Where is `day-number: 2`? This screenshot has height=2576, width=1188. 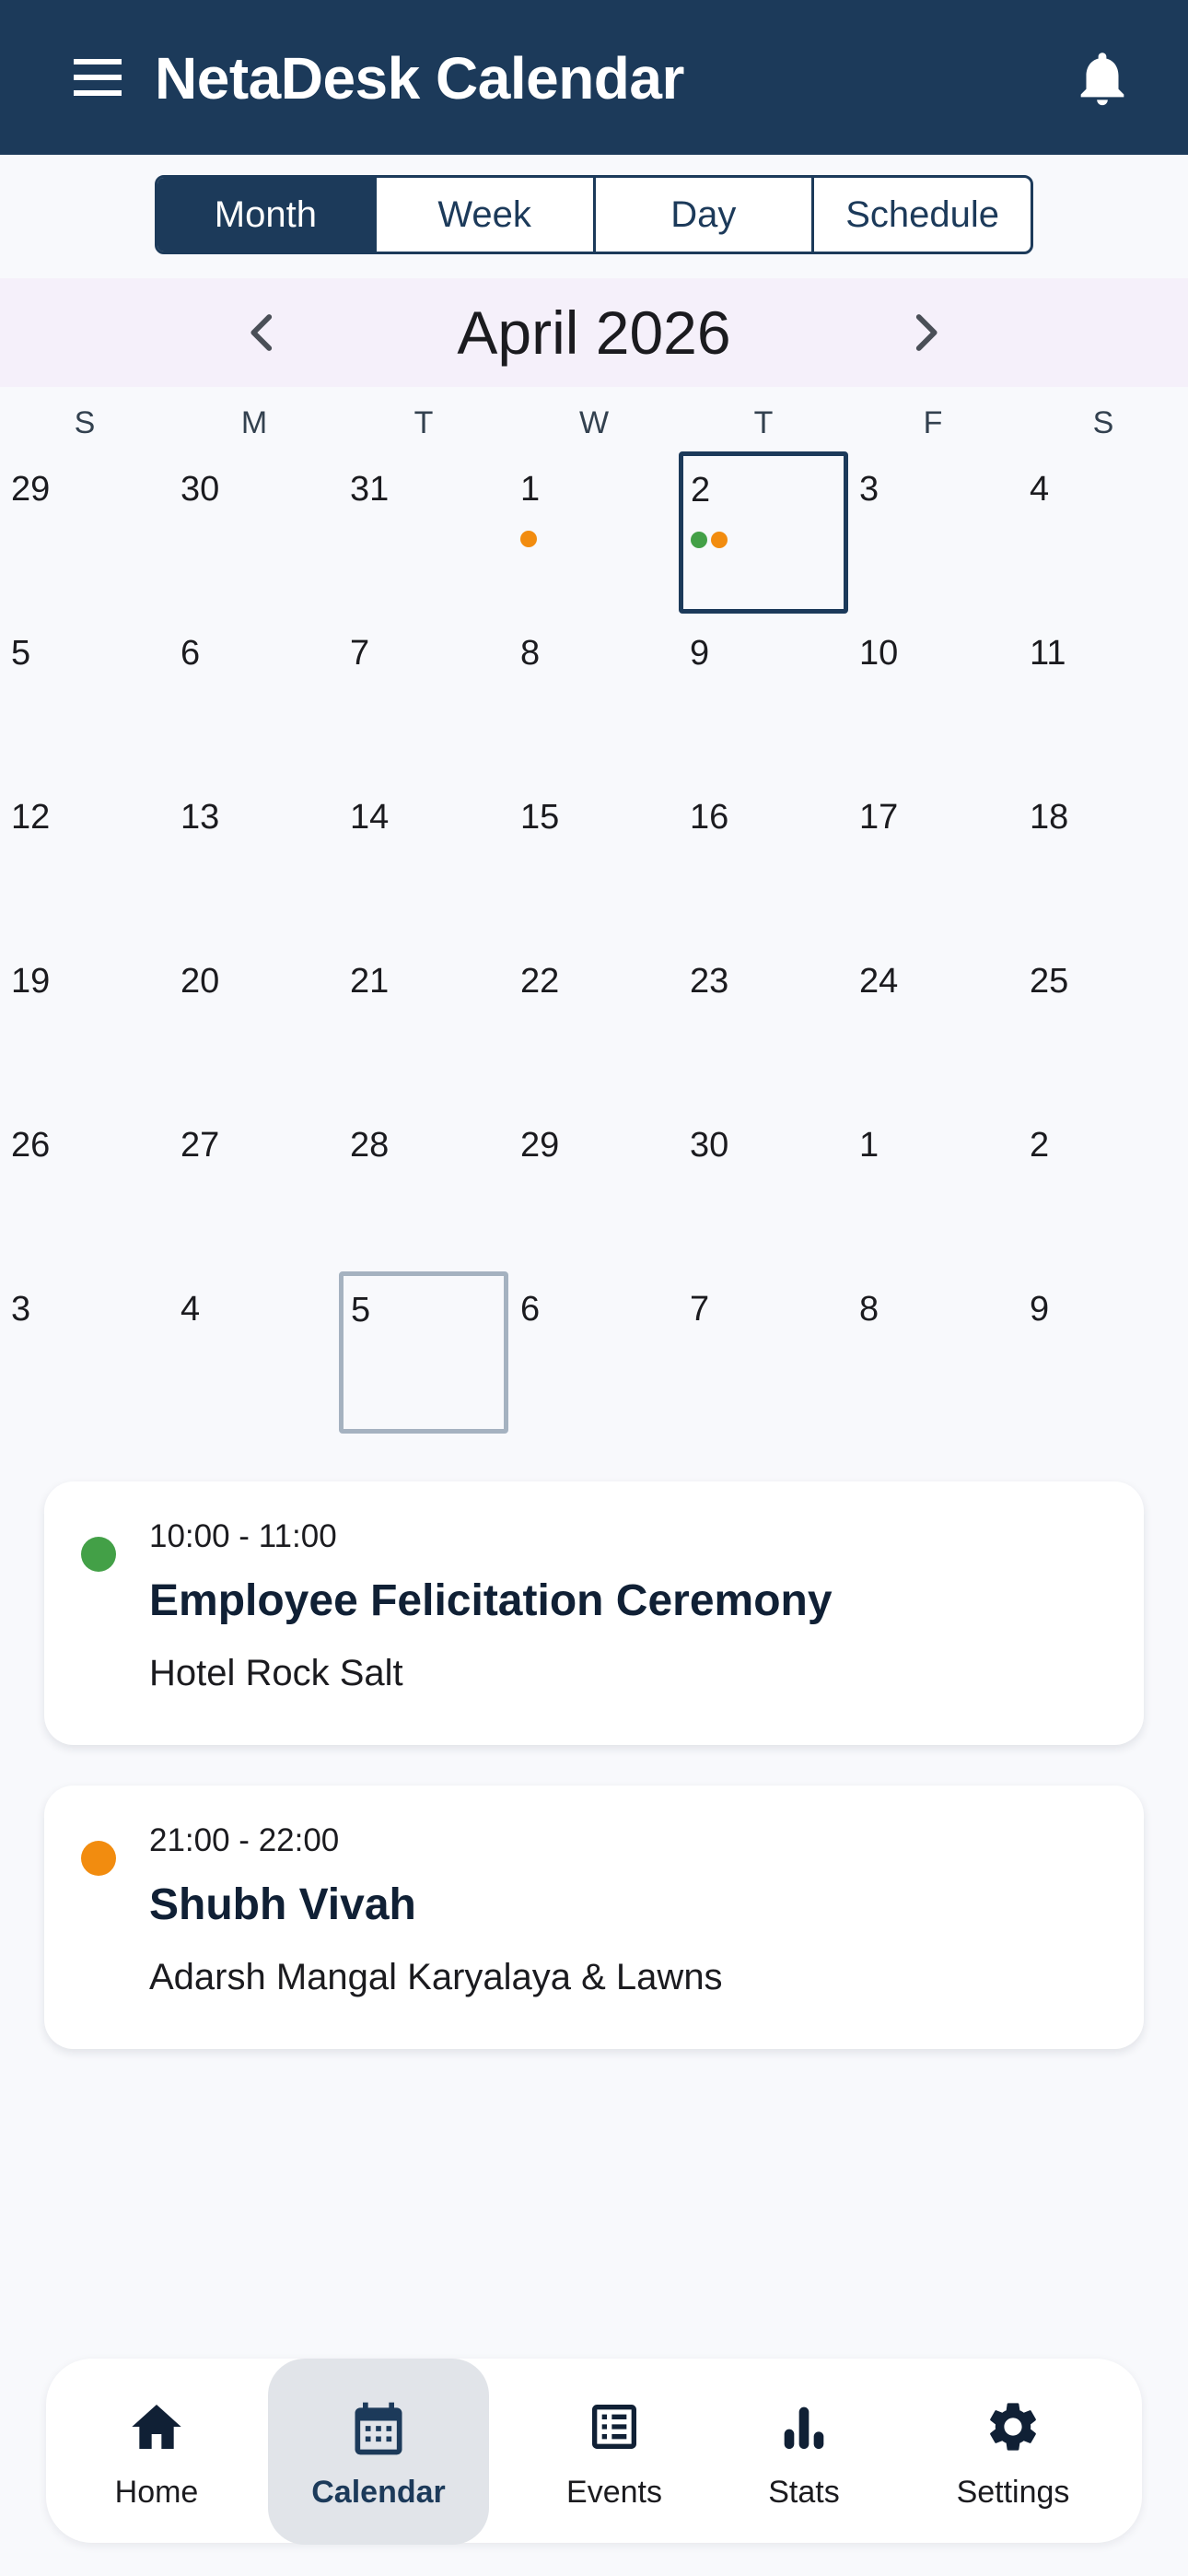
day-number: 2 is located at coordinates (1040, 1145).